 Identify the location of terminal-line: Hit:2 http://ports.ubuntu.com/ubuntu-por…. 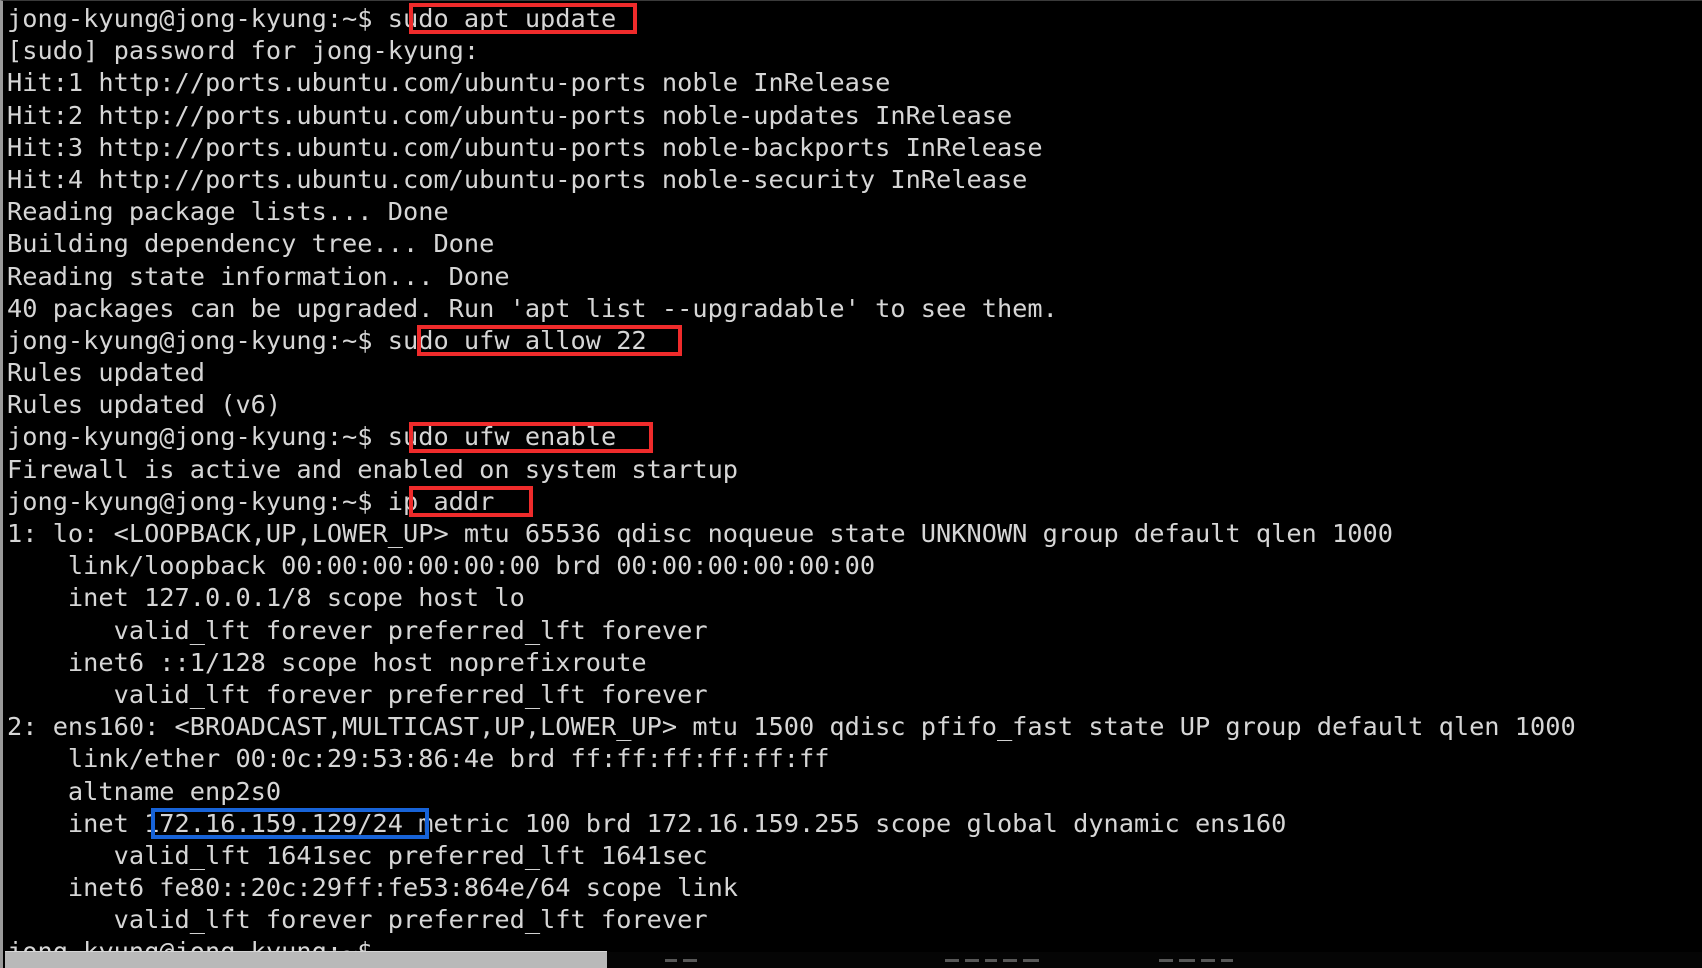
(510, 115).